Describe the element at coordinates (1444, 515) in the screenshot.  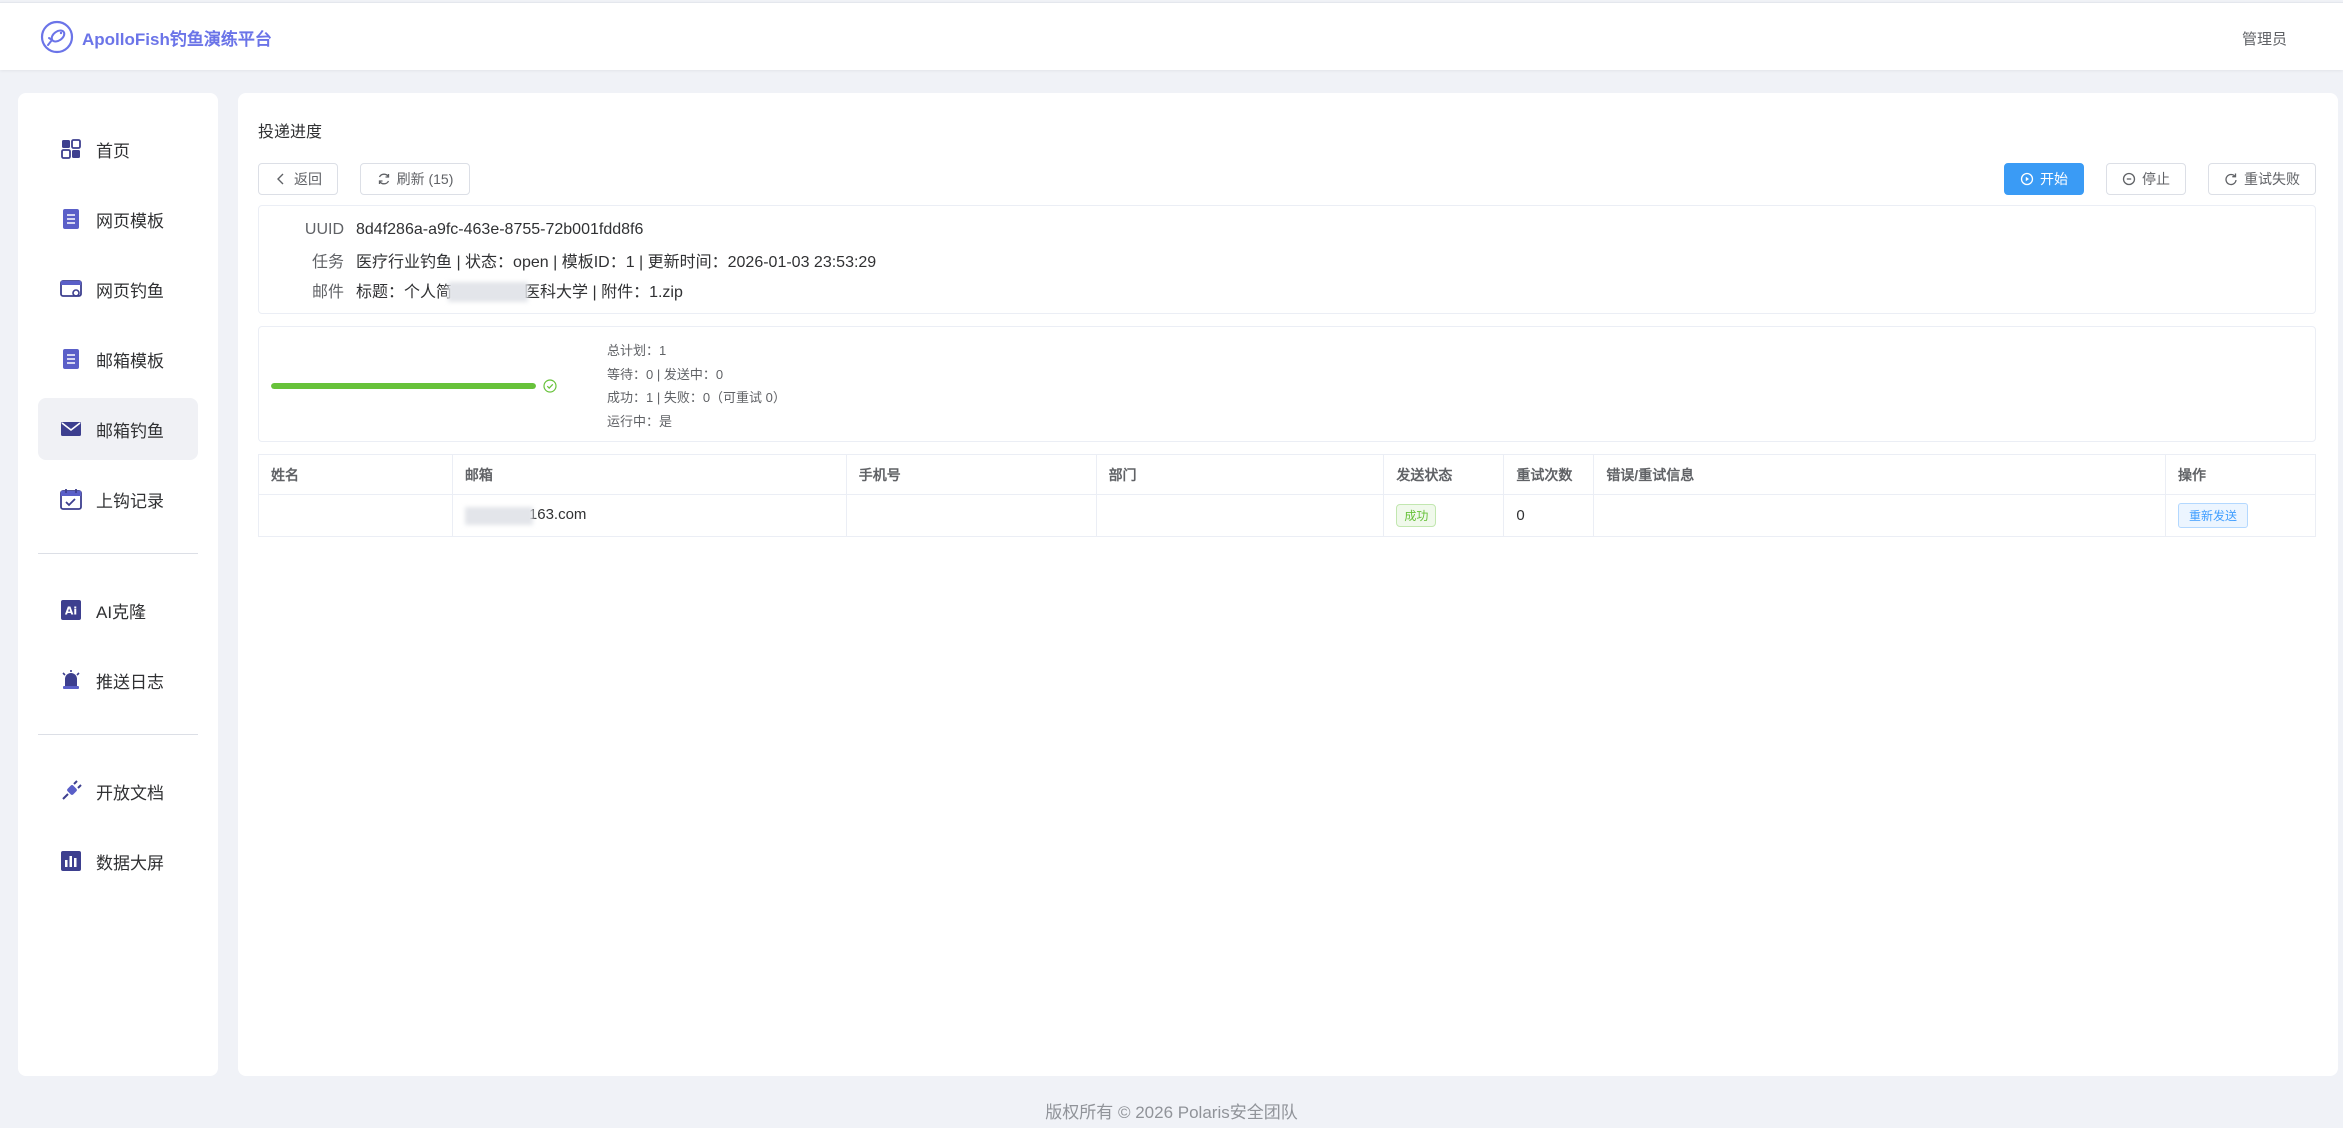
I see `cell-status: 成功` at that location.